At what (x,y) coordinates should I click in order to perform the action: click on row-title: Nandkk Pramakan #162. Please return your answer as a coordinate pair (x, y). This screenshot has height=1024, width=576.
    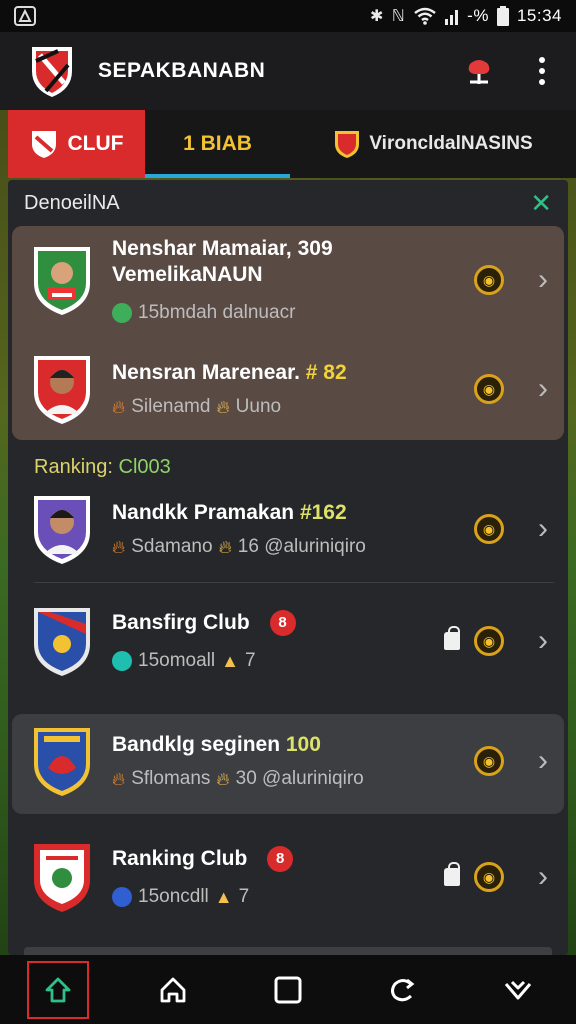
    Looking at the image, I should click on (293, 513).